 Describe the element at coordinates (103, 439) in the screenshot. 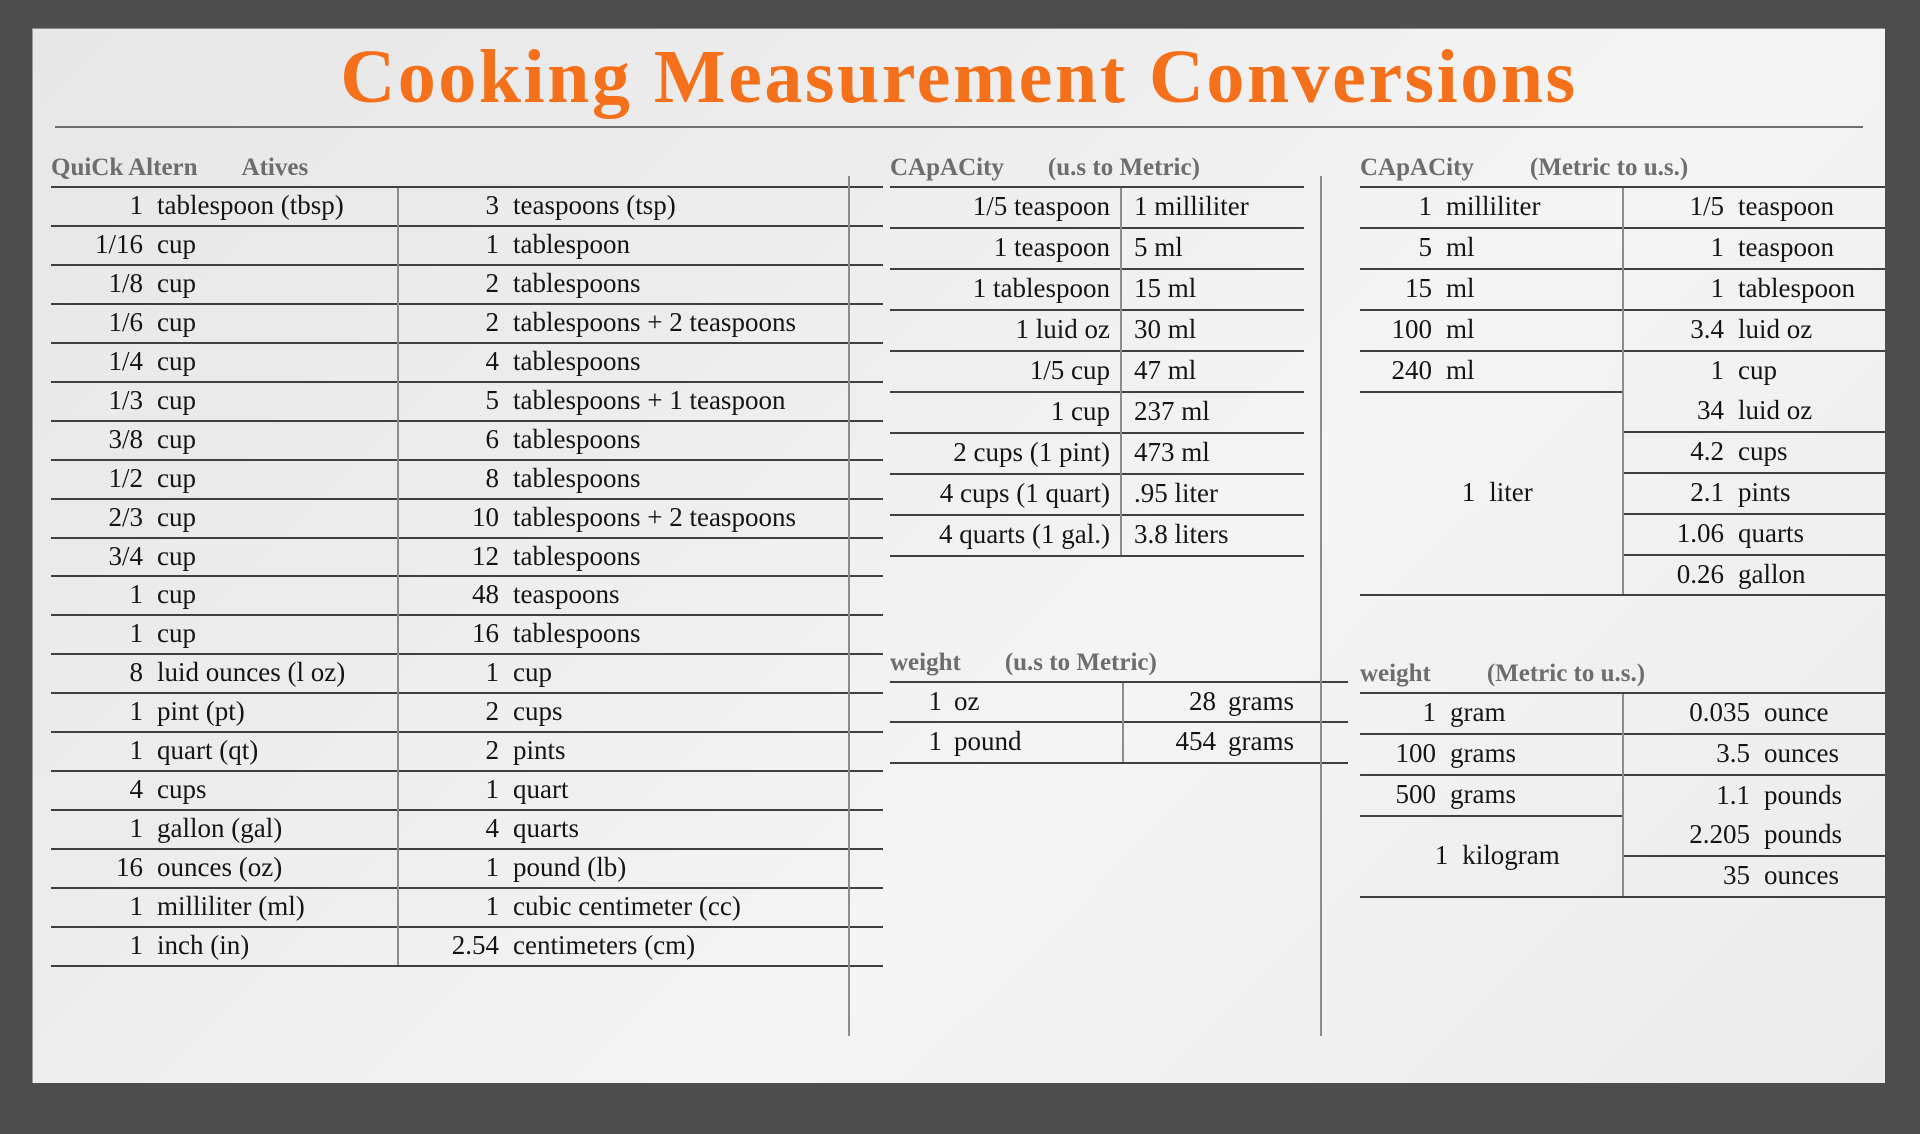

I see `cell-from-value: 3/8` at that location.